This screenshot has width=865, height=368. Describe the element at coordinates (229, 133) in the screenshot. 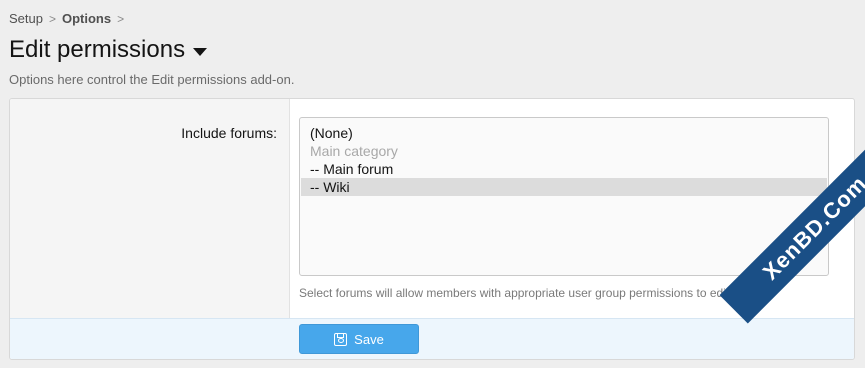

I see `include-forums-label: Include forums:` at that location.